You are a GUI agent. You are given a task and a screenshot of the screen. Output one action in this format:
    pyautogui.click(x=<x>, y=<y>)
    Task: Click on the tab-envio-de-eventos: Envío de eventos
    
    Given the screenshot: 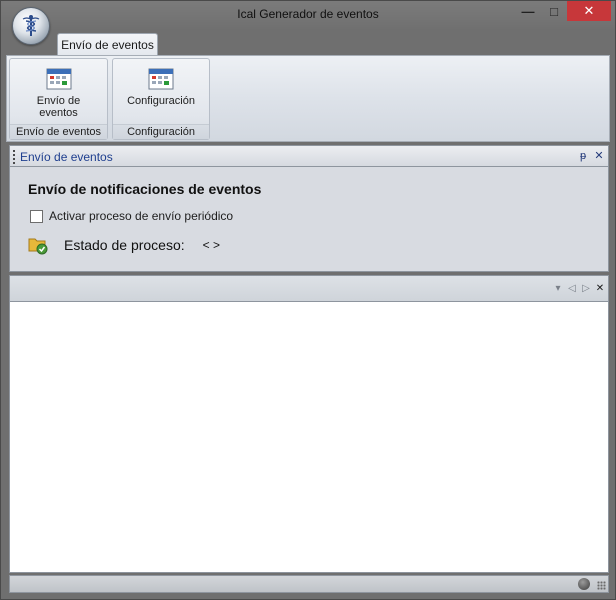 What is the action you would take?
    pyautogui.click(x=107, y=44)
    